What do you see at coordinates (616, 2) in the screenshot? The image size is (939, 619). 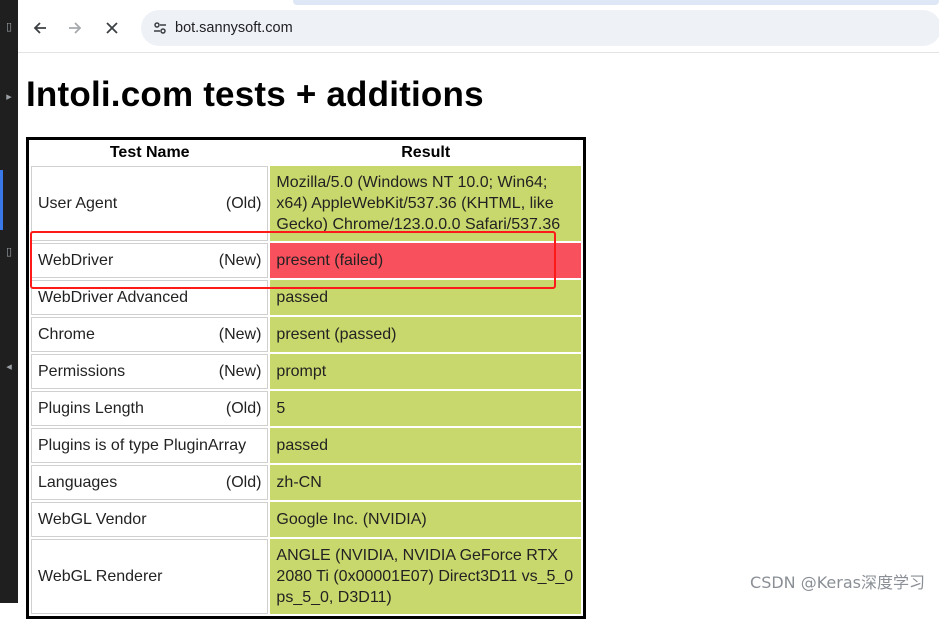 I see `tab-strip` at bounding box center [616, 2].